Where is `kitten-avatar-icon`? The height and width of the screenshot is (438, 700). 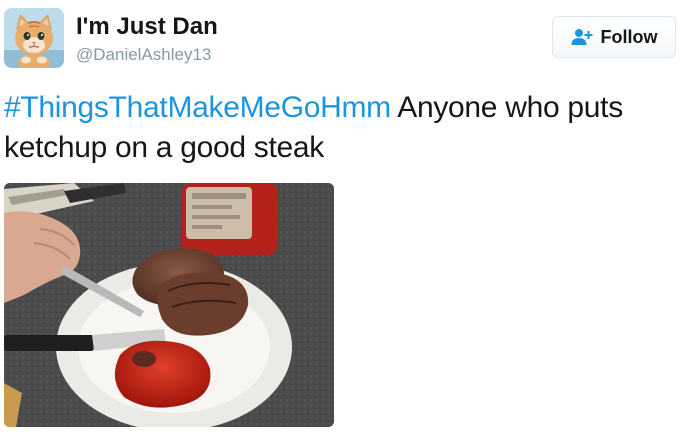
kitten-avatar-icon is located at coordinates (34, 38).